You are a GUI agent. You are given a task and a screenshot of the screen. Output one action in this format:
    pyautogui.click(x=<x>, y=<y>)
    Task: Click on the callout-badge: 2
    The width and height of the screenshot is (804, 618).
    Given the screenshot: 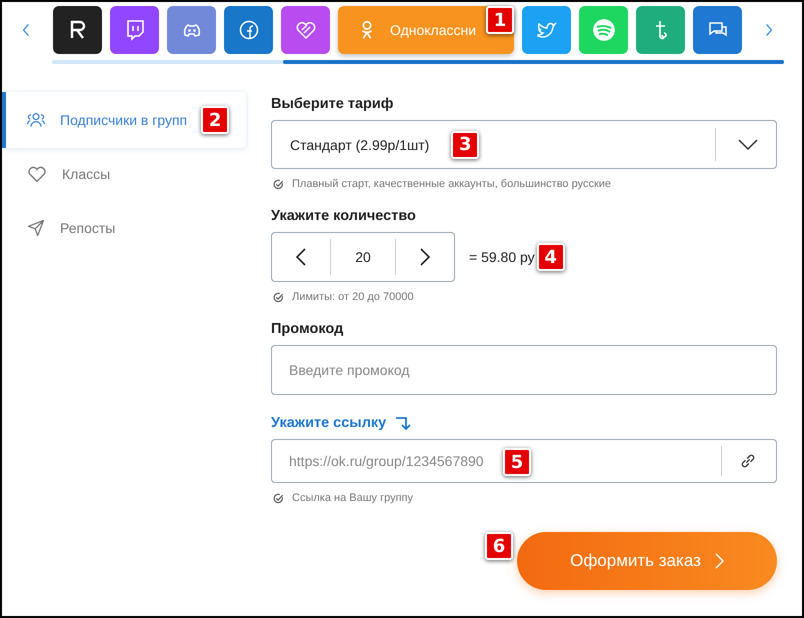 What is the action you would take?
    pyautogui.click(x=215, y=120)
    